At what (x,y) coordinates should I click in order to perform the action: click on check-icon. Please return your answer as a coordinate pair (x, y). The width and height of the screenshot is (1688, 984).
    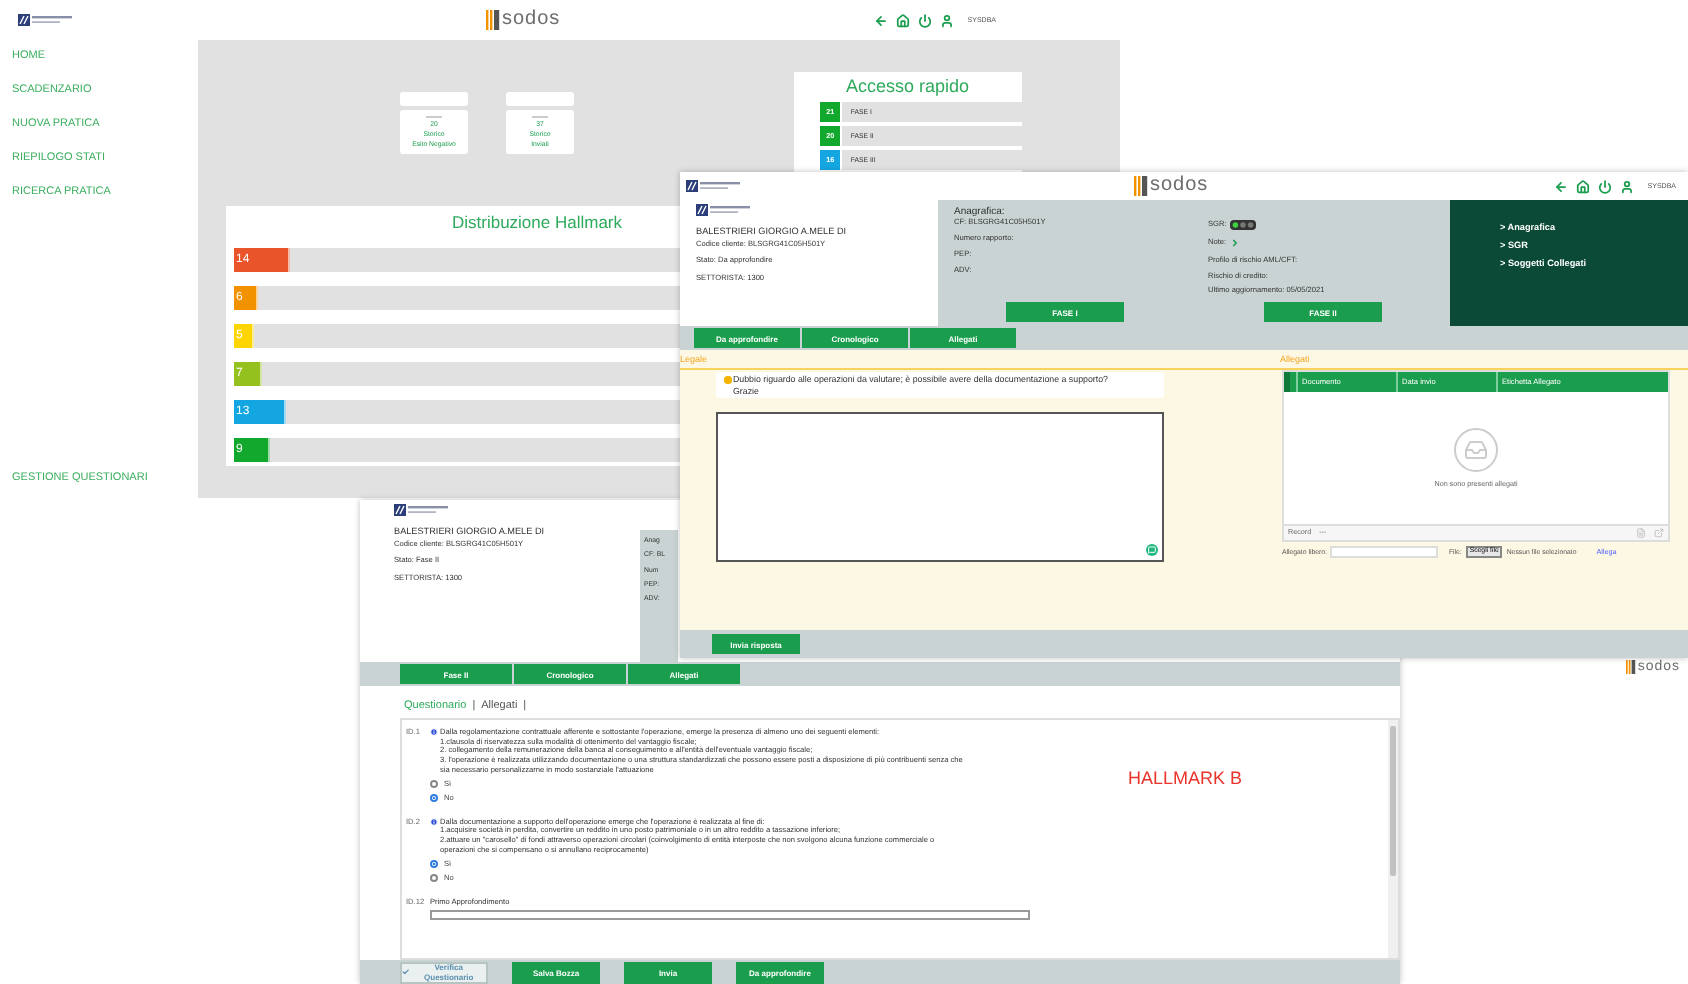
    Looking at the image, I should click on (406, 972).